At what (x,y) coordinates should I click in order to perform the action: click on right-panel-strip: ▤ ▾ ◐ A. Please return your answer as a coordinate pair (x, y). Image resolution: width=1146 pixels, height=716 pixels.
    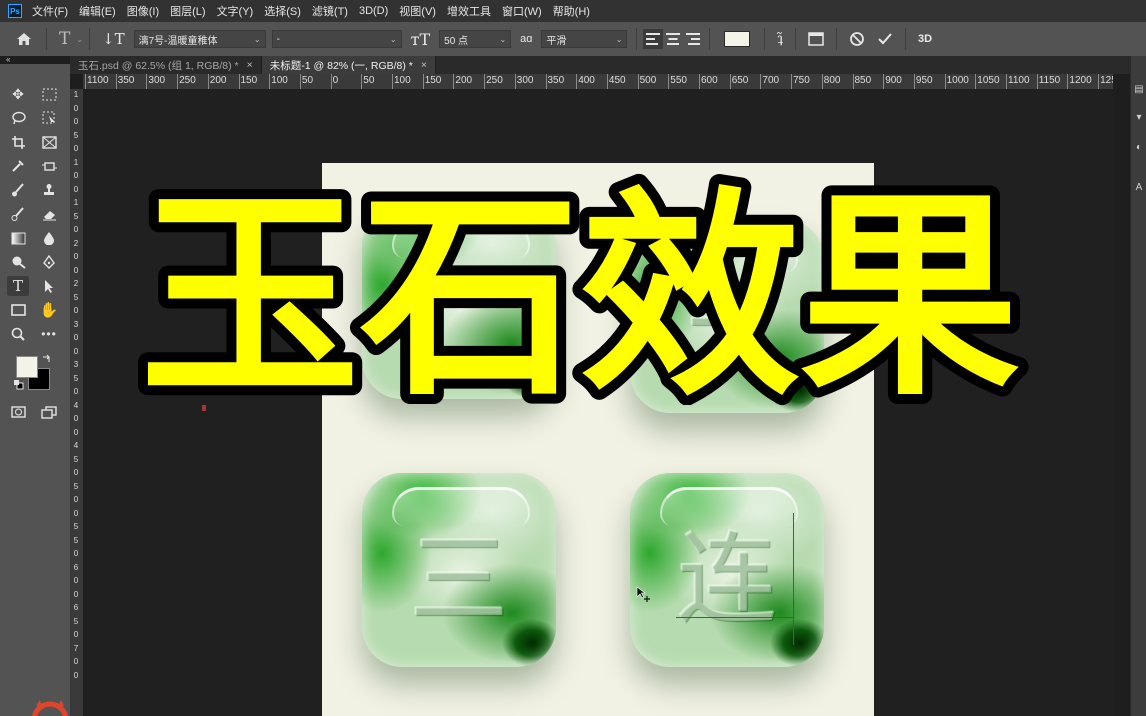
    Looking at the image, I should click on (1138, 386).